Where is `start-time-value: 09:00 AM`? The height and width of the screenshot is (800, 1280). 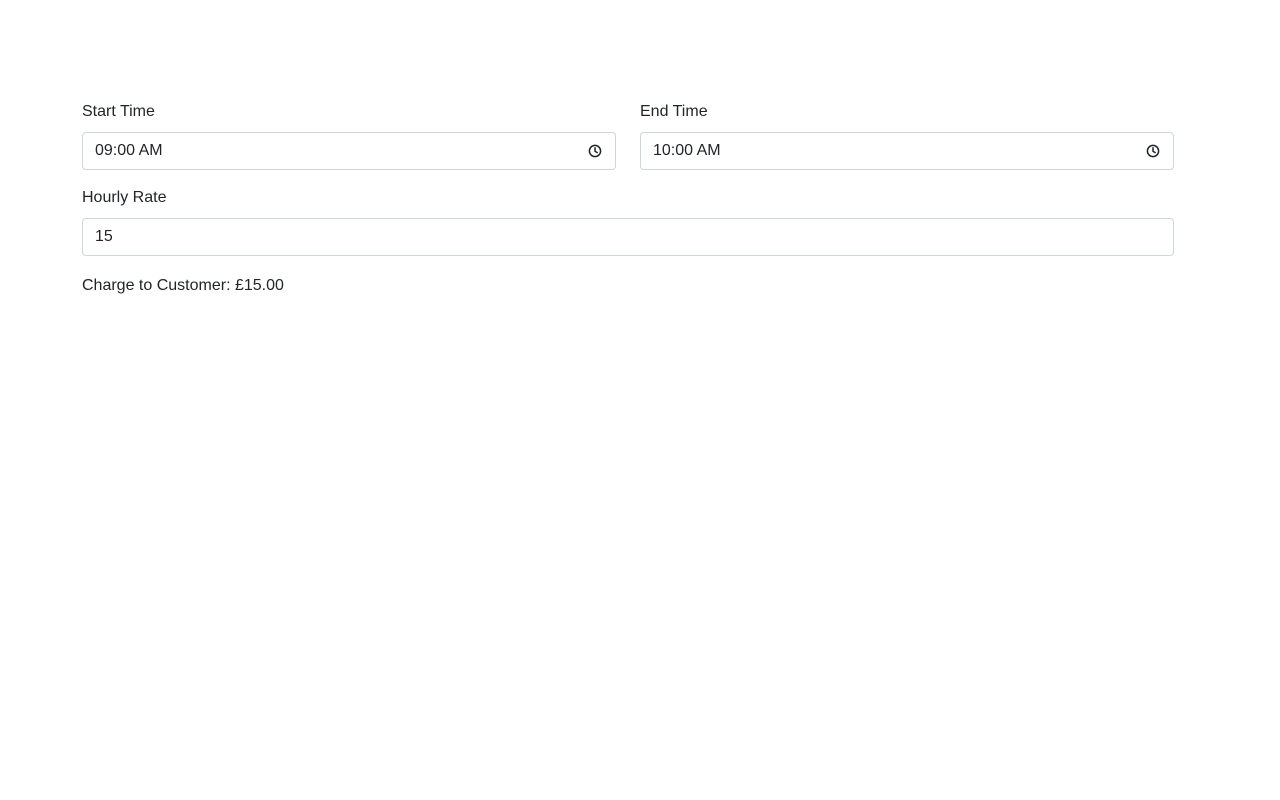 start-time-value: 09:00 AM is located at coordinates (129, 150).